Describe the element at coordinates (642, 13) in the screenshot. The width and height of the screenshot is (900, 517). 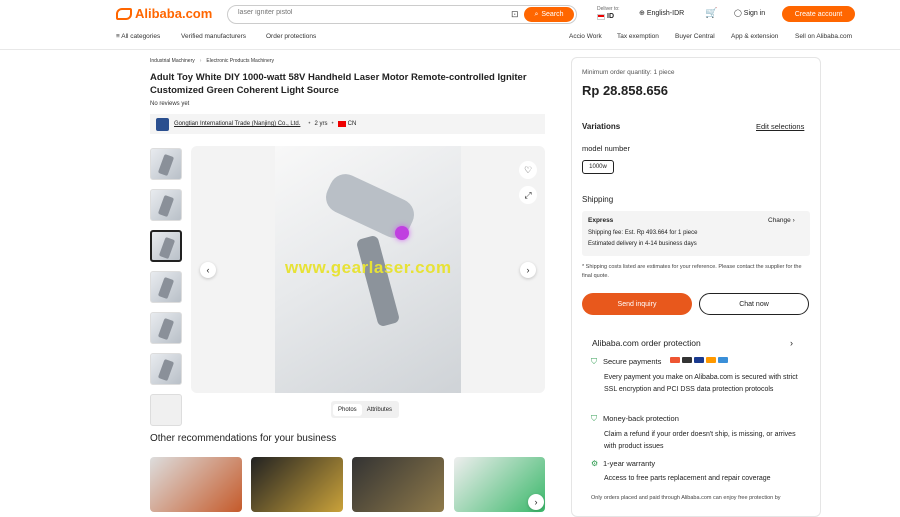
I see `globe-icon: ⊕` at that location.